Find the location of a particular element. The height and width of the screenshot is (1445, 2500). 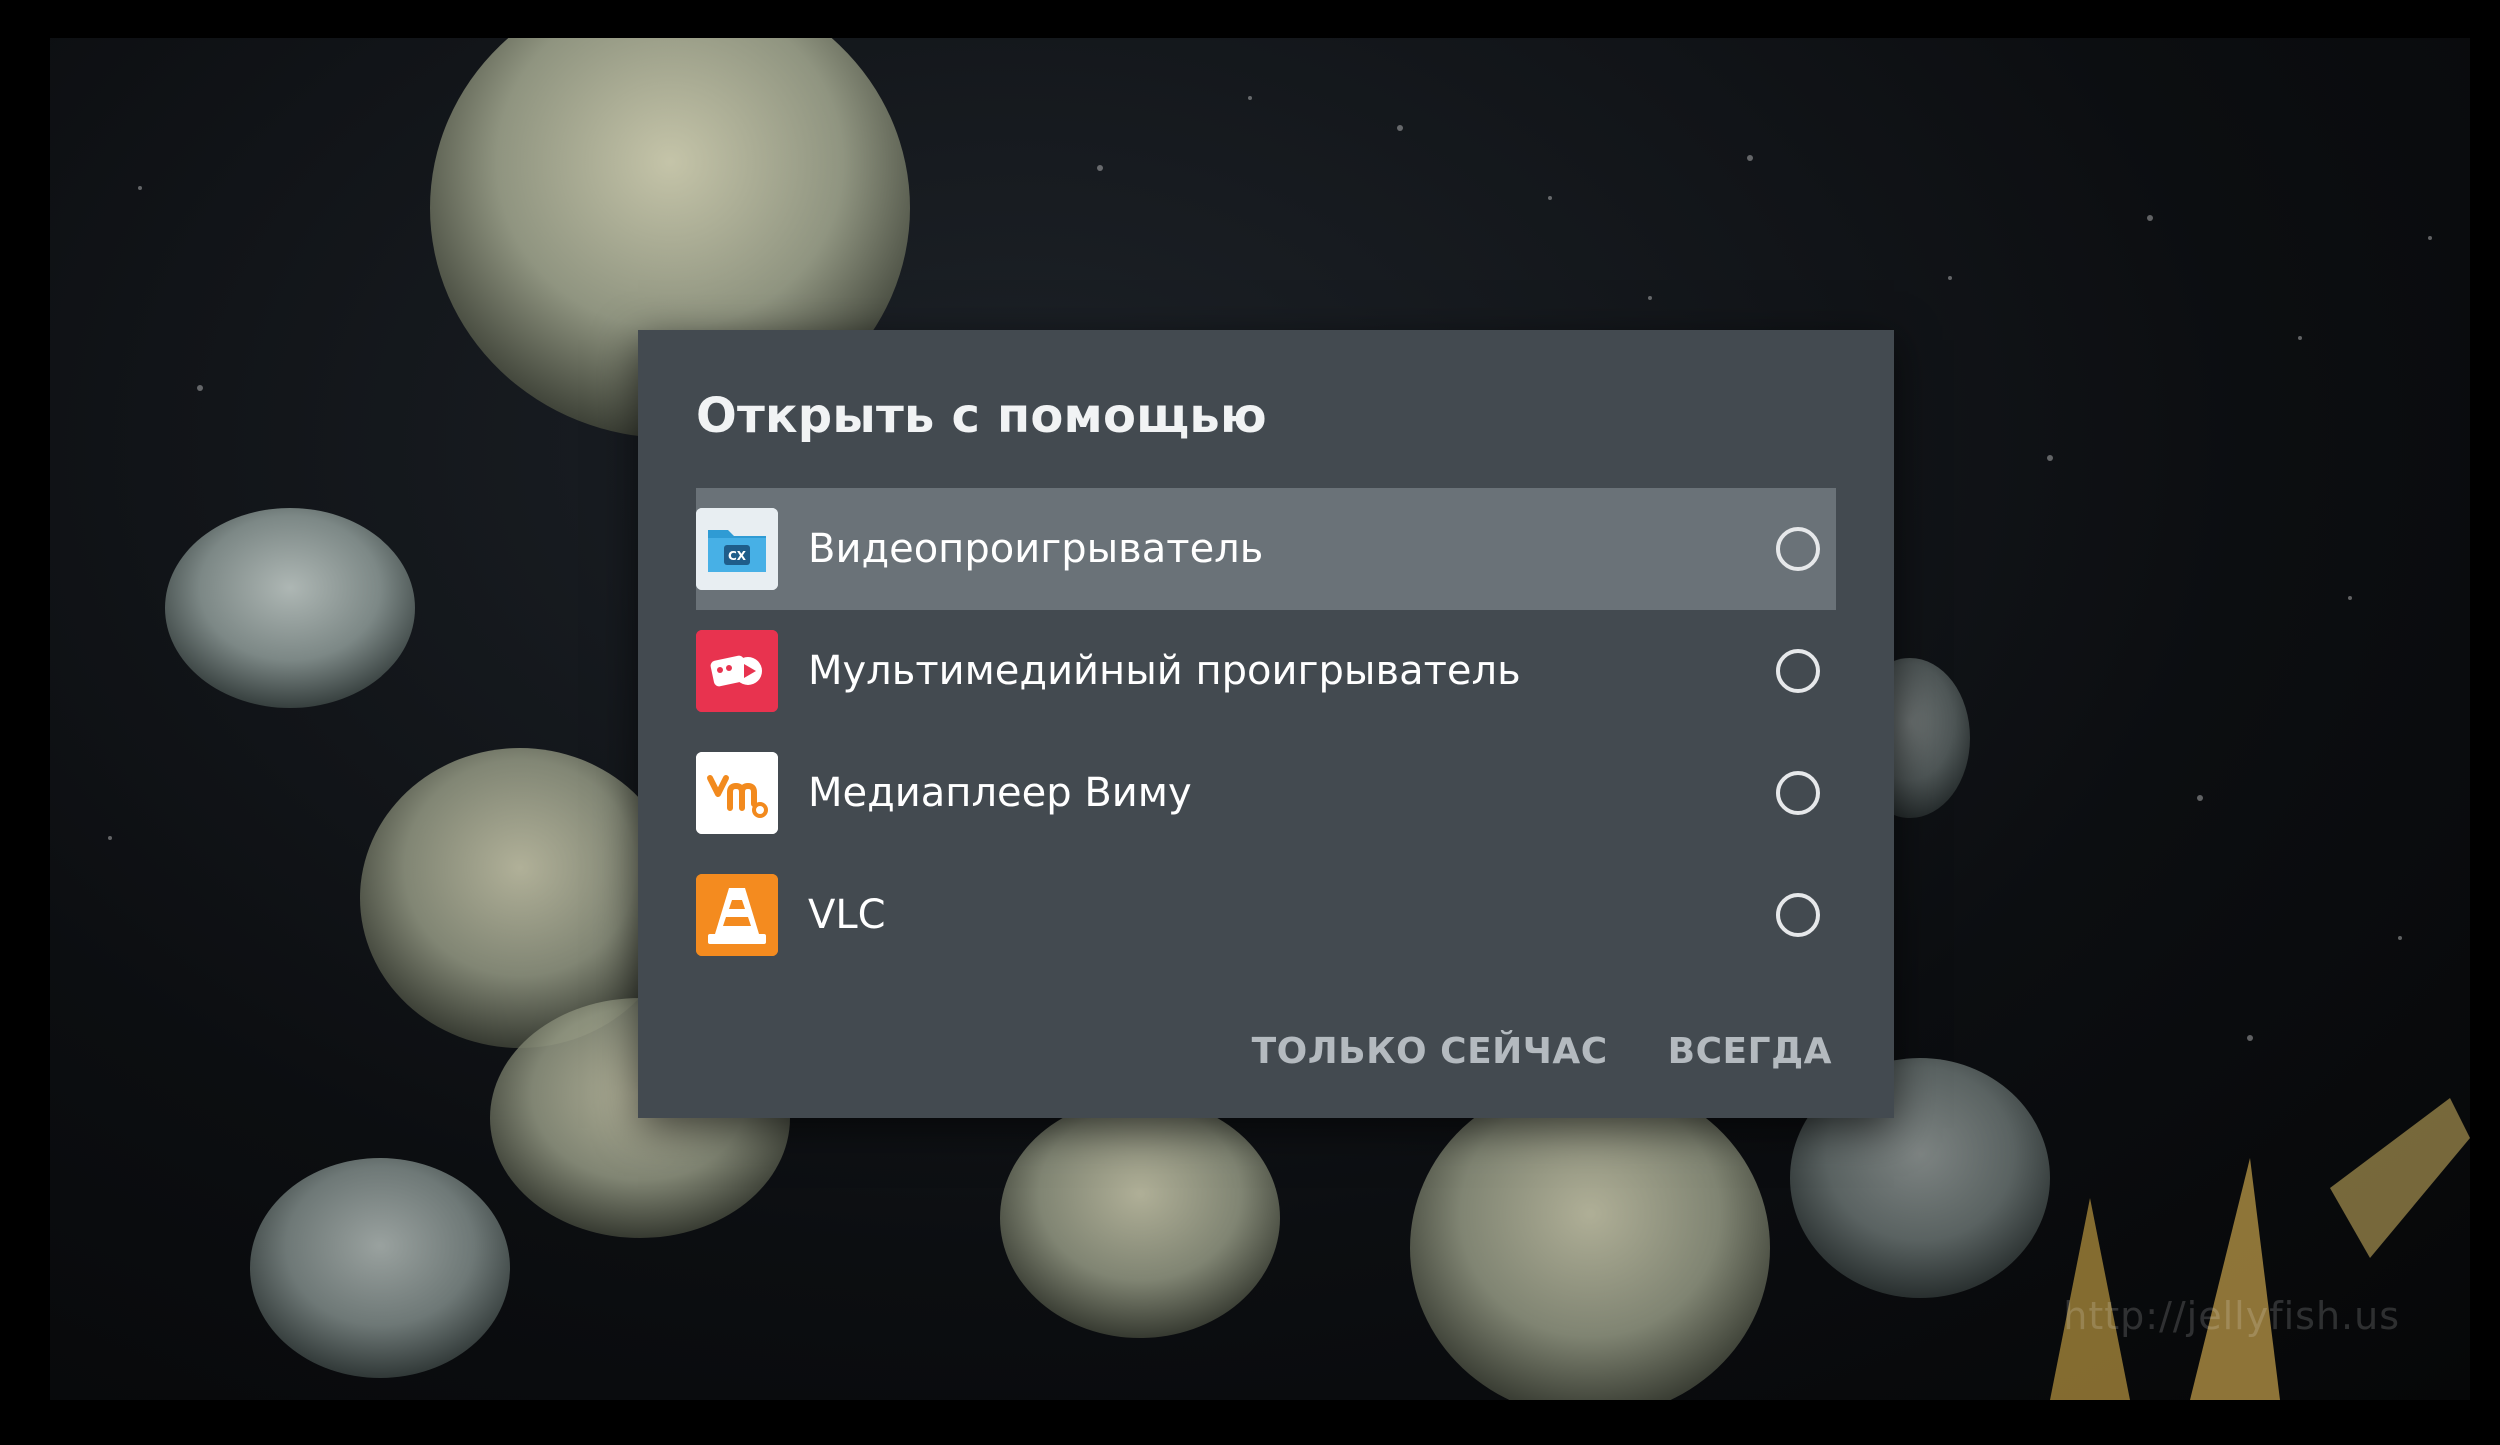

svg-text: CX is located at coordinates (737, 556).